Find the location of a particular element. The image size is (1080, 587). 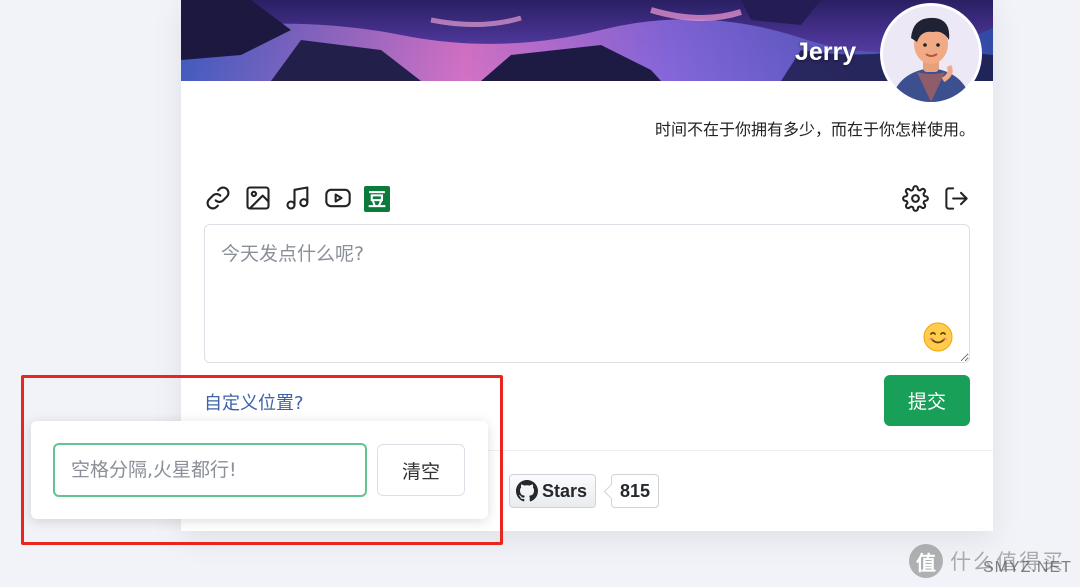

watermark-logo: 值 is located at coordinates (926, 561).